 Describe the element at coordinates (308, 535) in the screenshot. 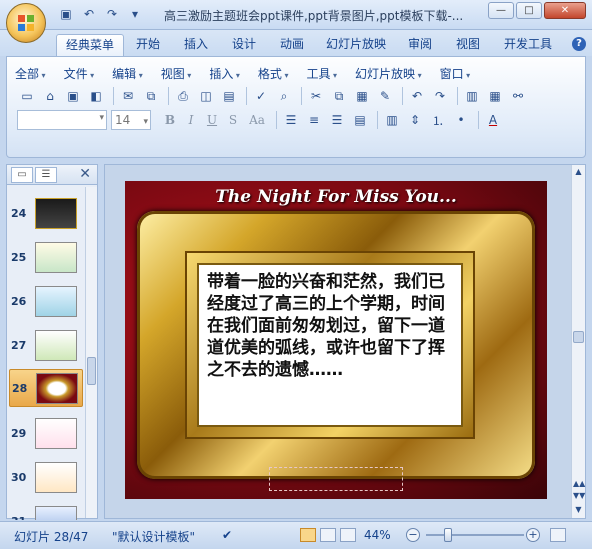

I see `normal-view-icon` at that location.